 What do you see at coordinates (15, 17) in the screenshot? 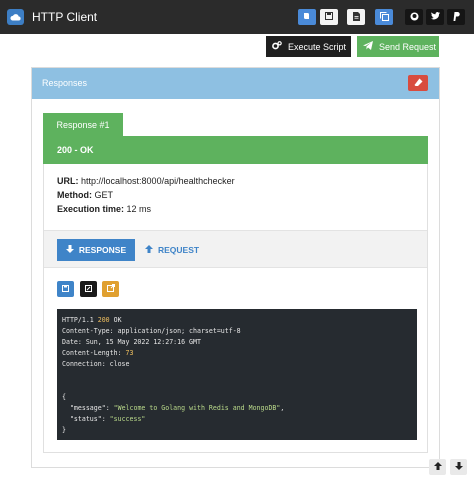
I see `cloud-icon` at bounding box center [15, 17].